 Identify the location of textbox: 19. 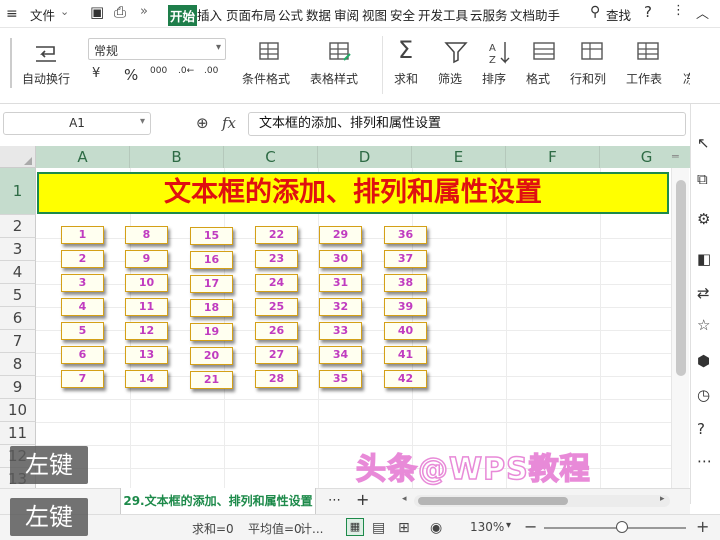
(211, 332).